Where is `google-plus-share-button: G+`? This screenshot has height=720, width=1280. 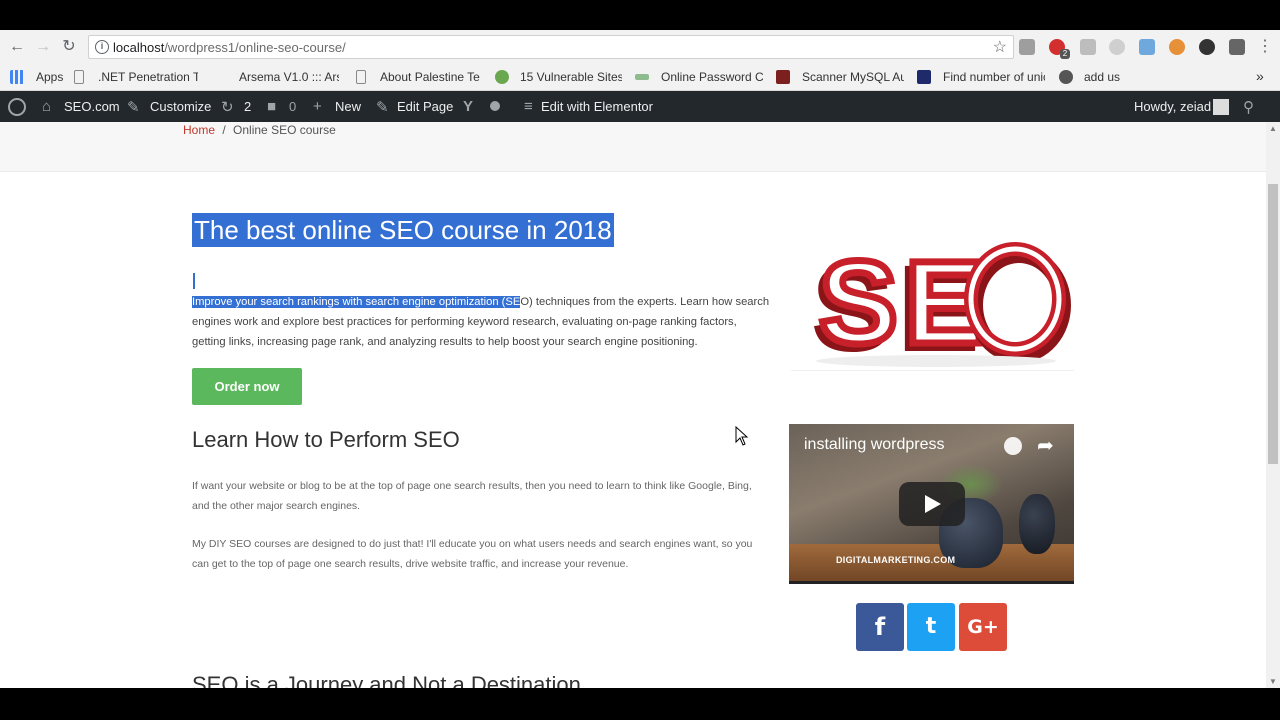
google-plus-share-button: G+ is located at coordinates (983, 627).